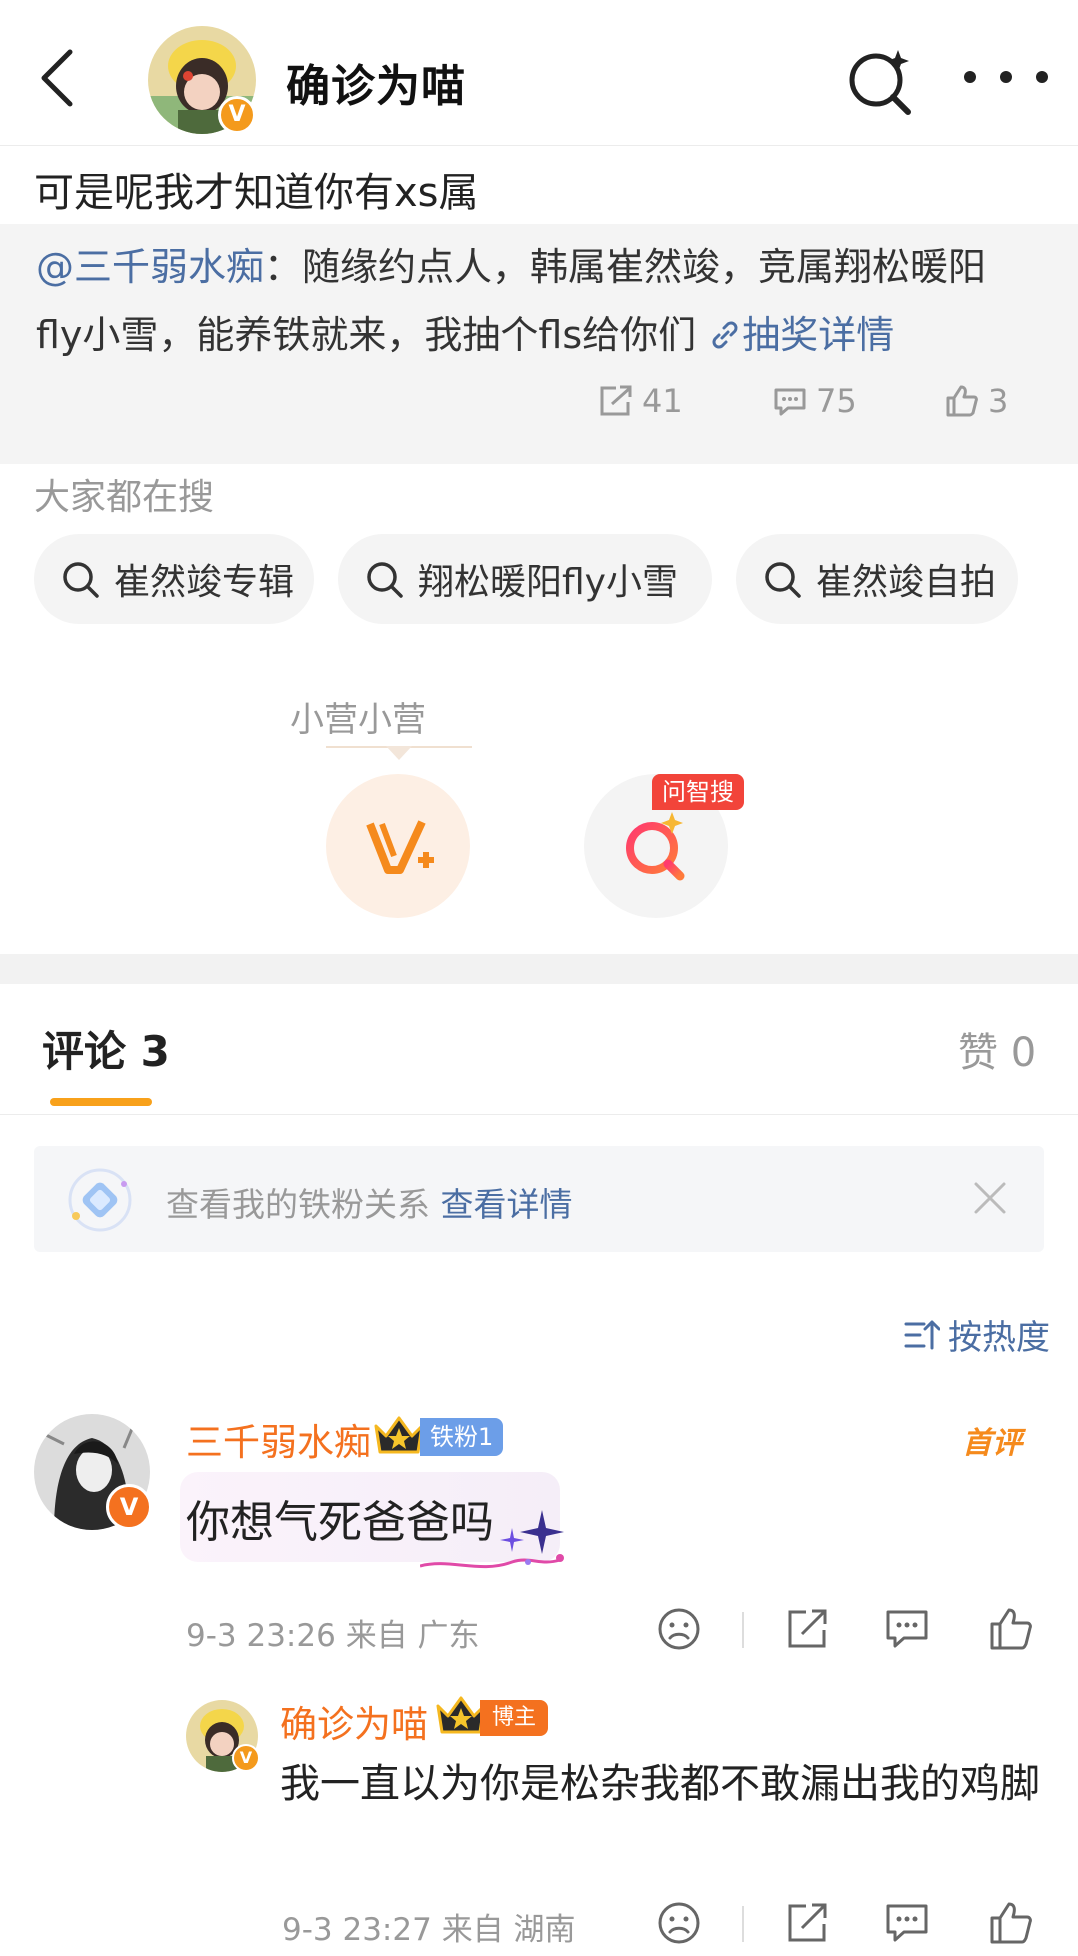 The height and width of the screenshot is (1956, 1078). What do you see at coordinates (366, 335) in the screenshot?
I see `quoted-text: fly小雪，能养铁就来，我抽个fls给你们` at bounding box center [366, 335].